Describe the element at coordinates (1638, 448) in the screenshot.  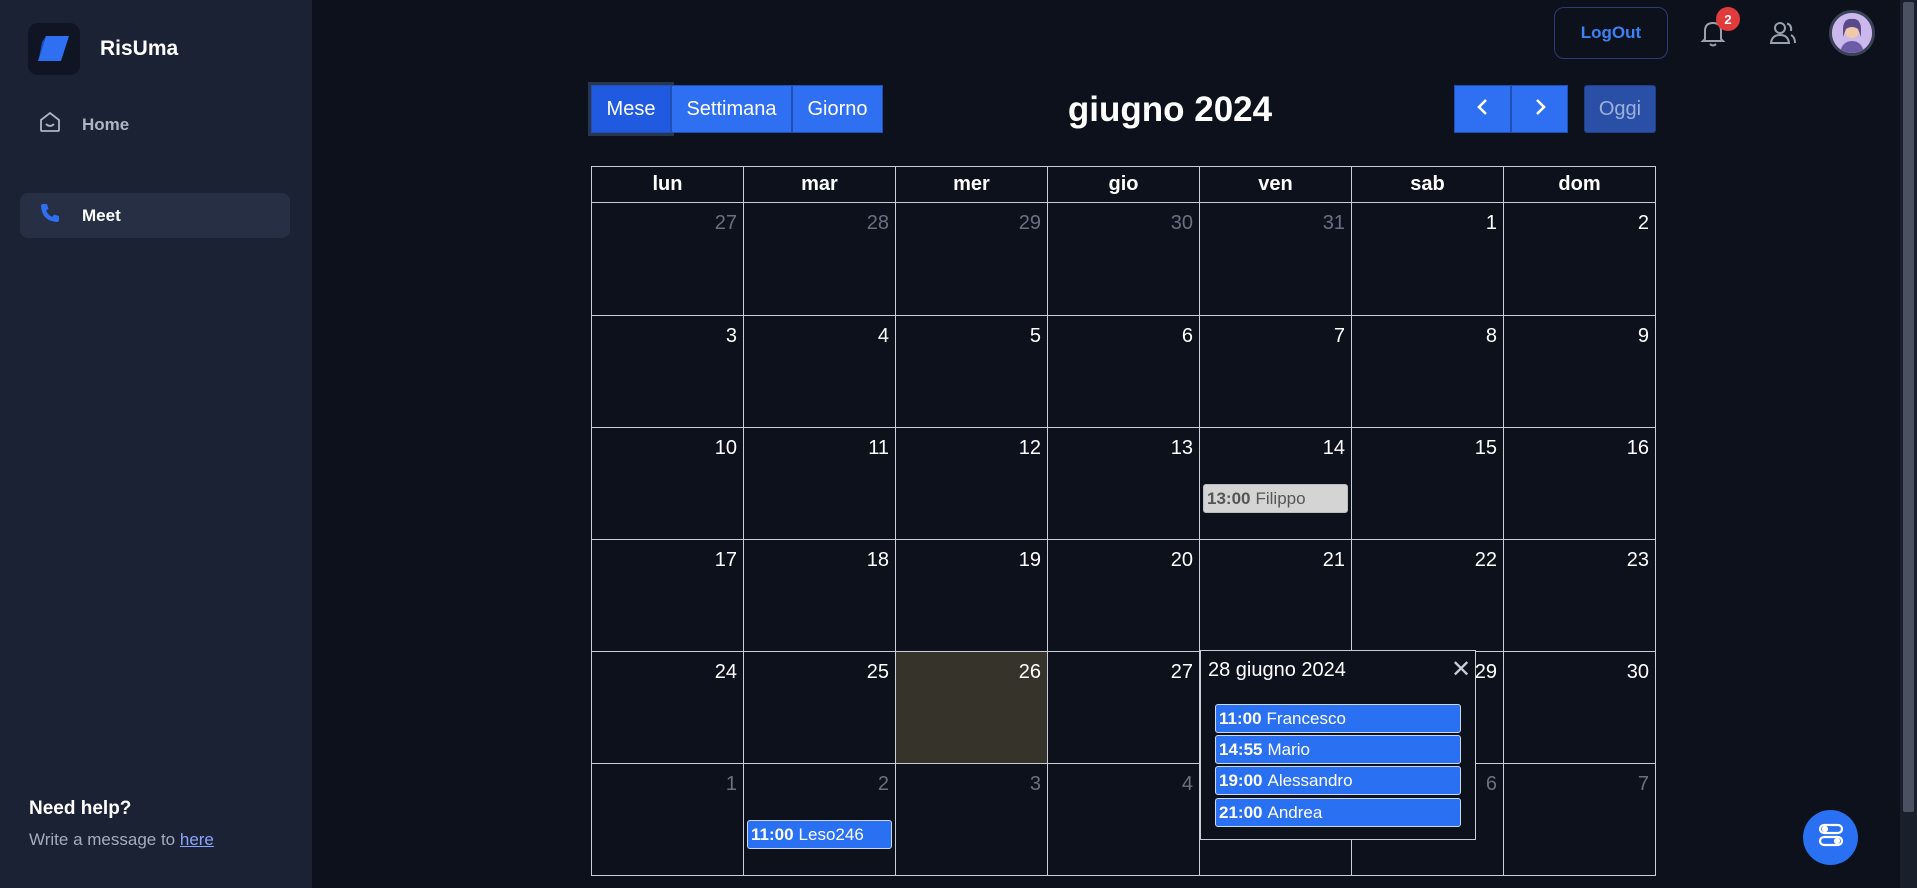
I see `day-number: 16` at that location.